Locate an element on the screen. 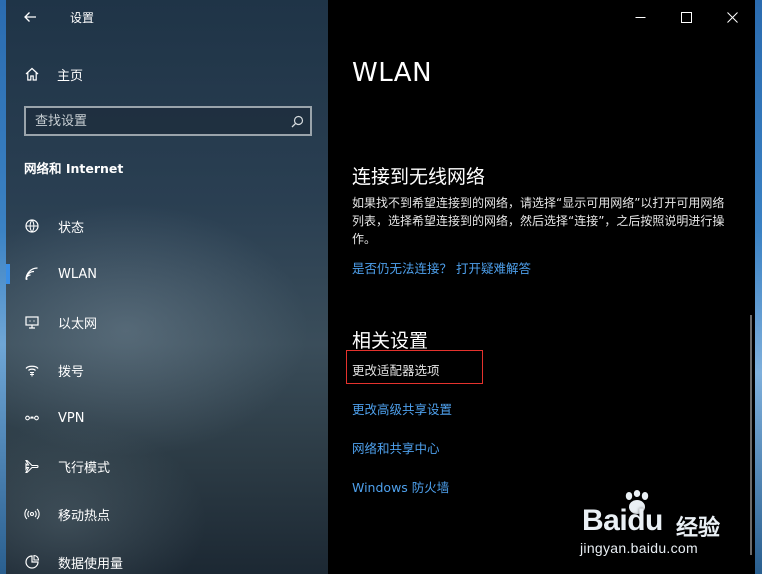  nav-item-ethernet: 以太网 is located at coordinates (167, 322).